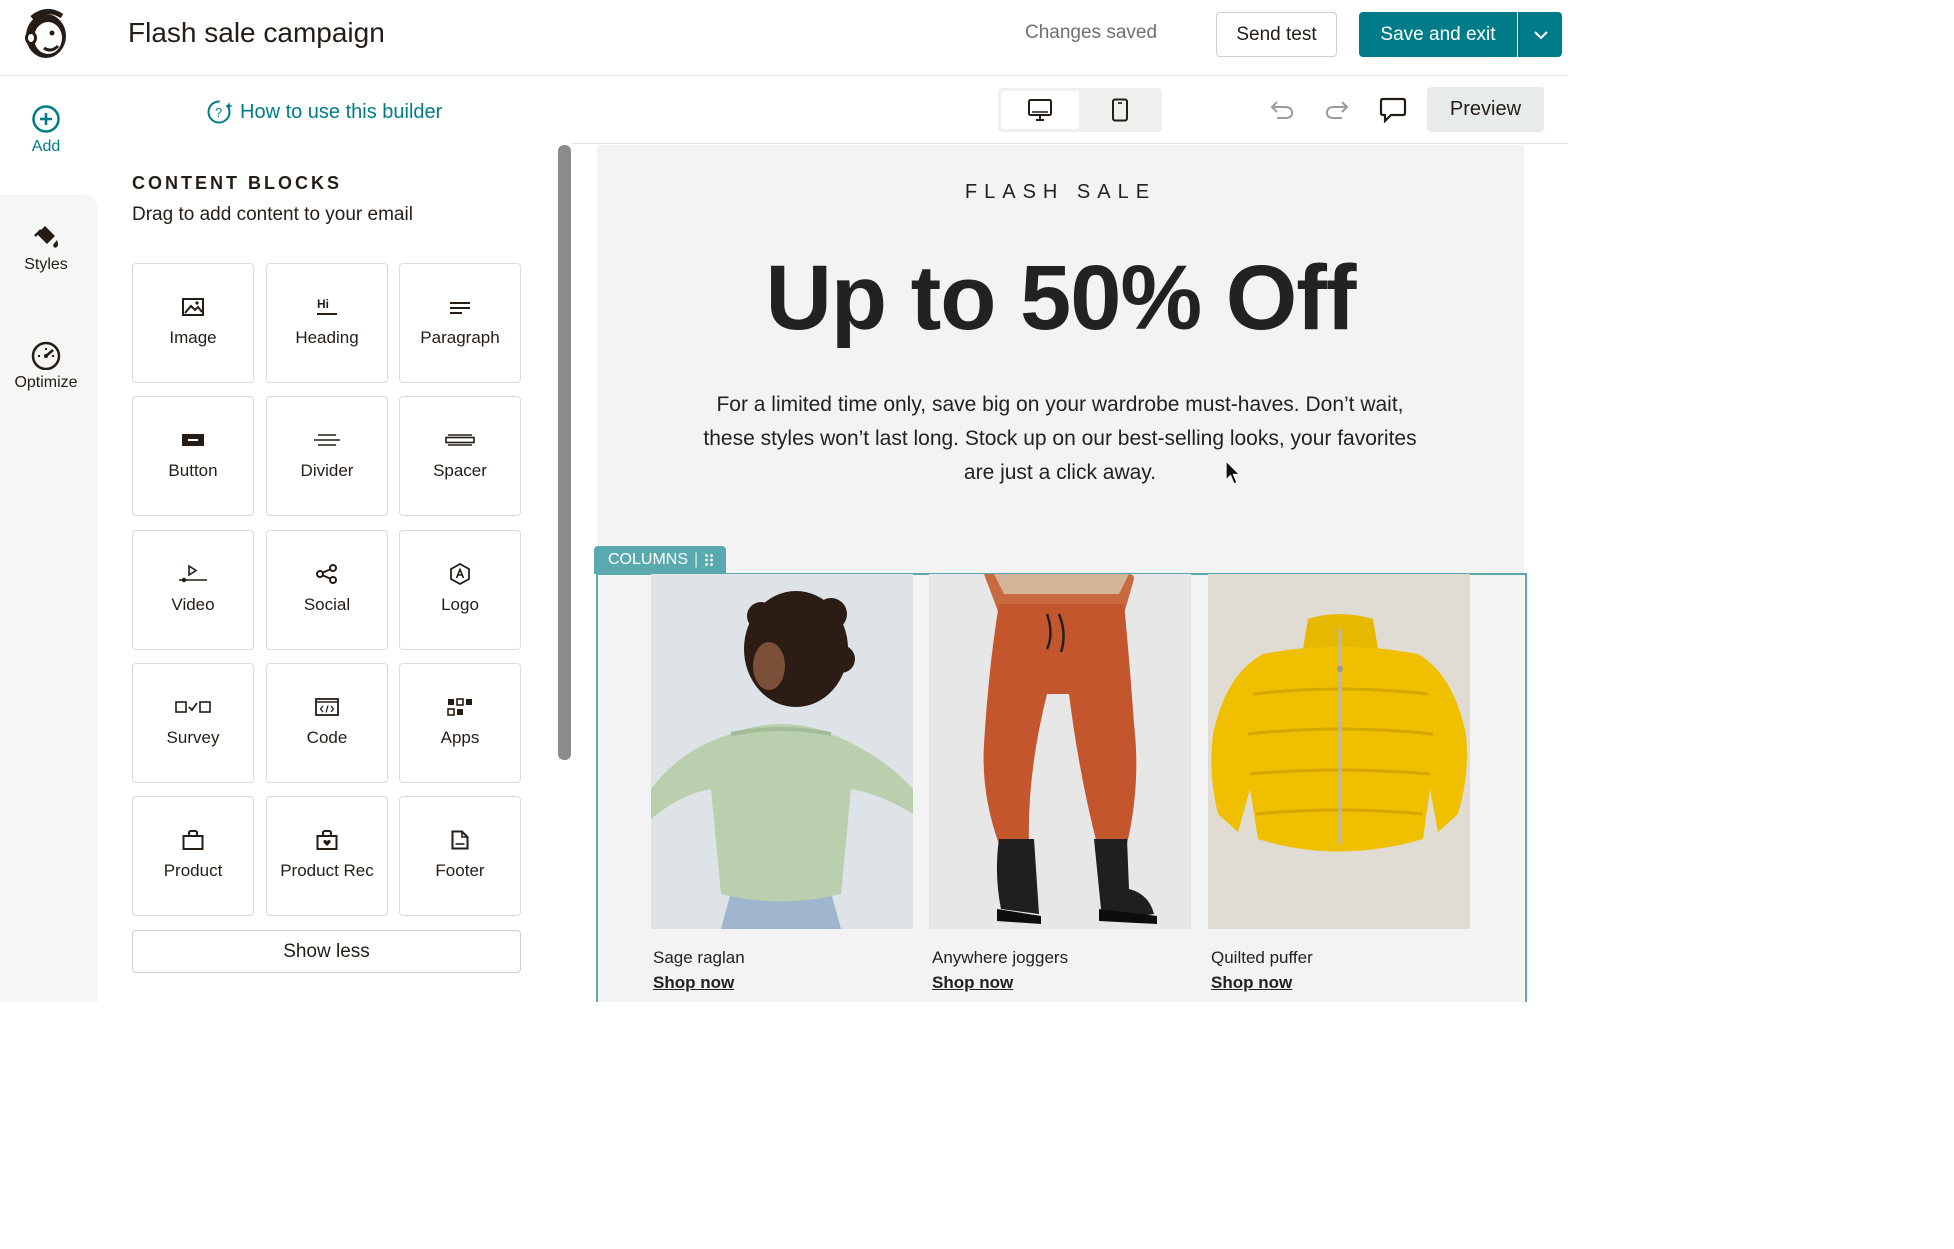 This screenshot has height=1249, width=1954. I want to click on block-social: Social, so click(327, 590).